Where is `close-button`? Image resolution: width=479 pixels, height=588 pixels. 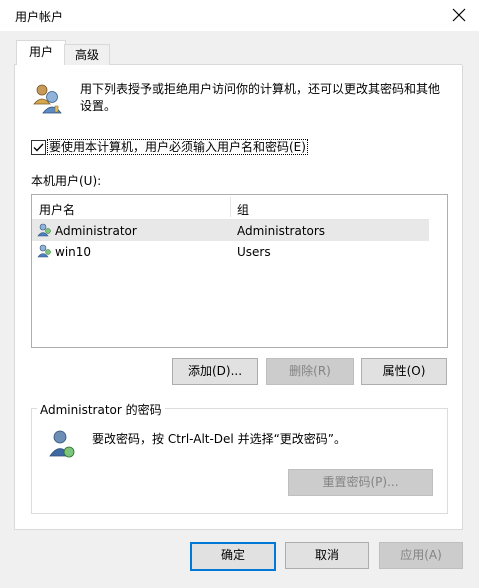
close-button is located at coordinates (459, 15).